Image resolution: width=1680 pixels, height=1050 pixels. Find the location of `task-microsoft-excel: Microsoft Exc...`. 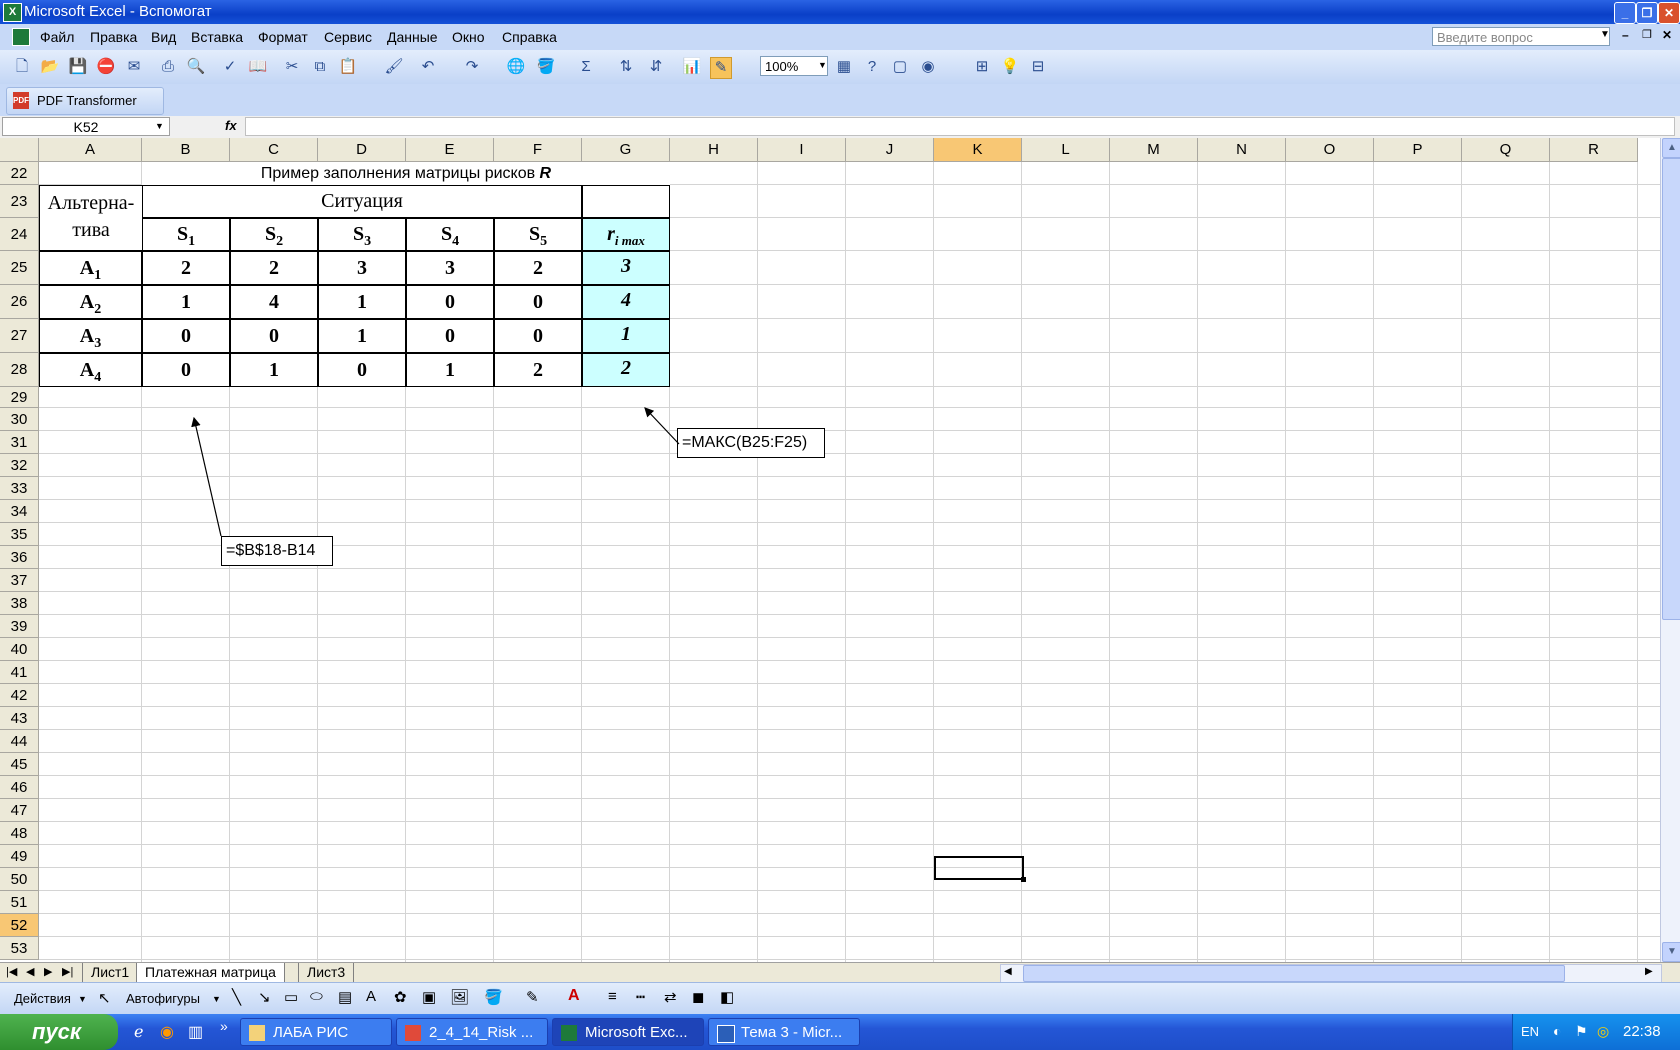

task-microsoft-excel: Microsoft Exc... is located at coordinates (628, 1032).